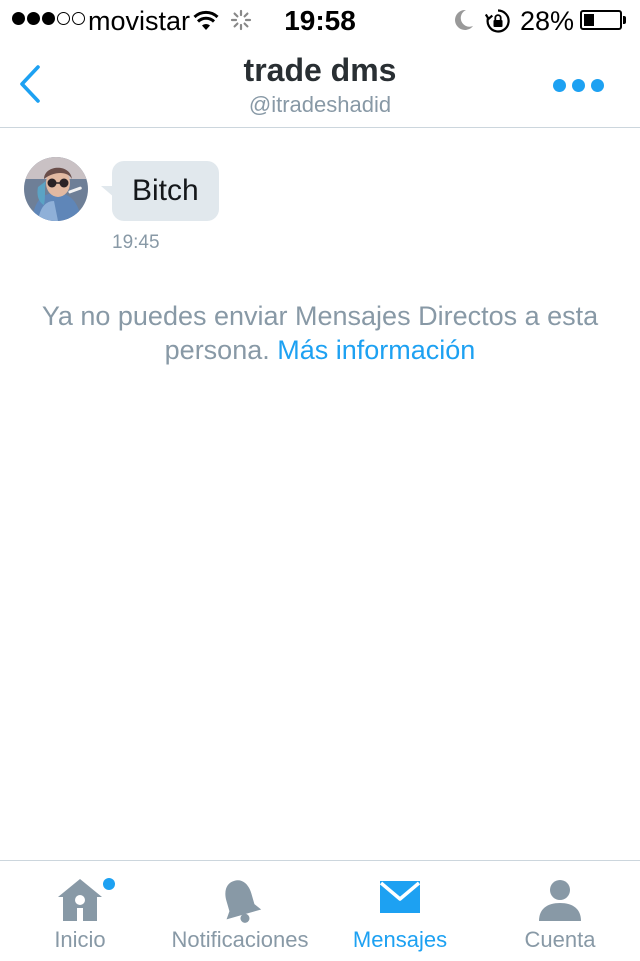 This screenshot has height=961, width=640. I want to click on battery-tip, so click(624, 20).